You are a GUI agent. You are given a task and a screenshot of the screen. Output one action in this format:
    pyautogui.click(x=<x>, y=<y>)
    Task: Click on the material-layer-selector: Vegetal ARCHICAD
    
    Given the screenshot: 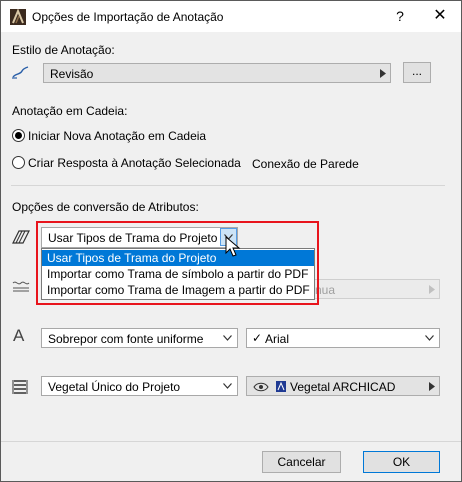 What is the action you would take?
    pyautogui.click(x=343, y=386)
    